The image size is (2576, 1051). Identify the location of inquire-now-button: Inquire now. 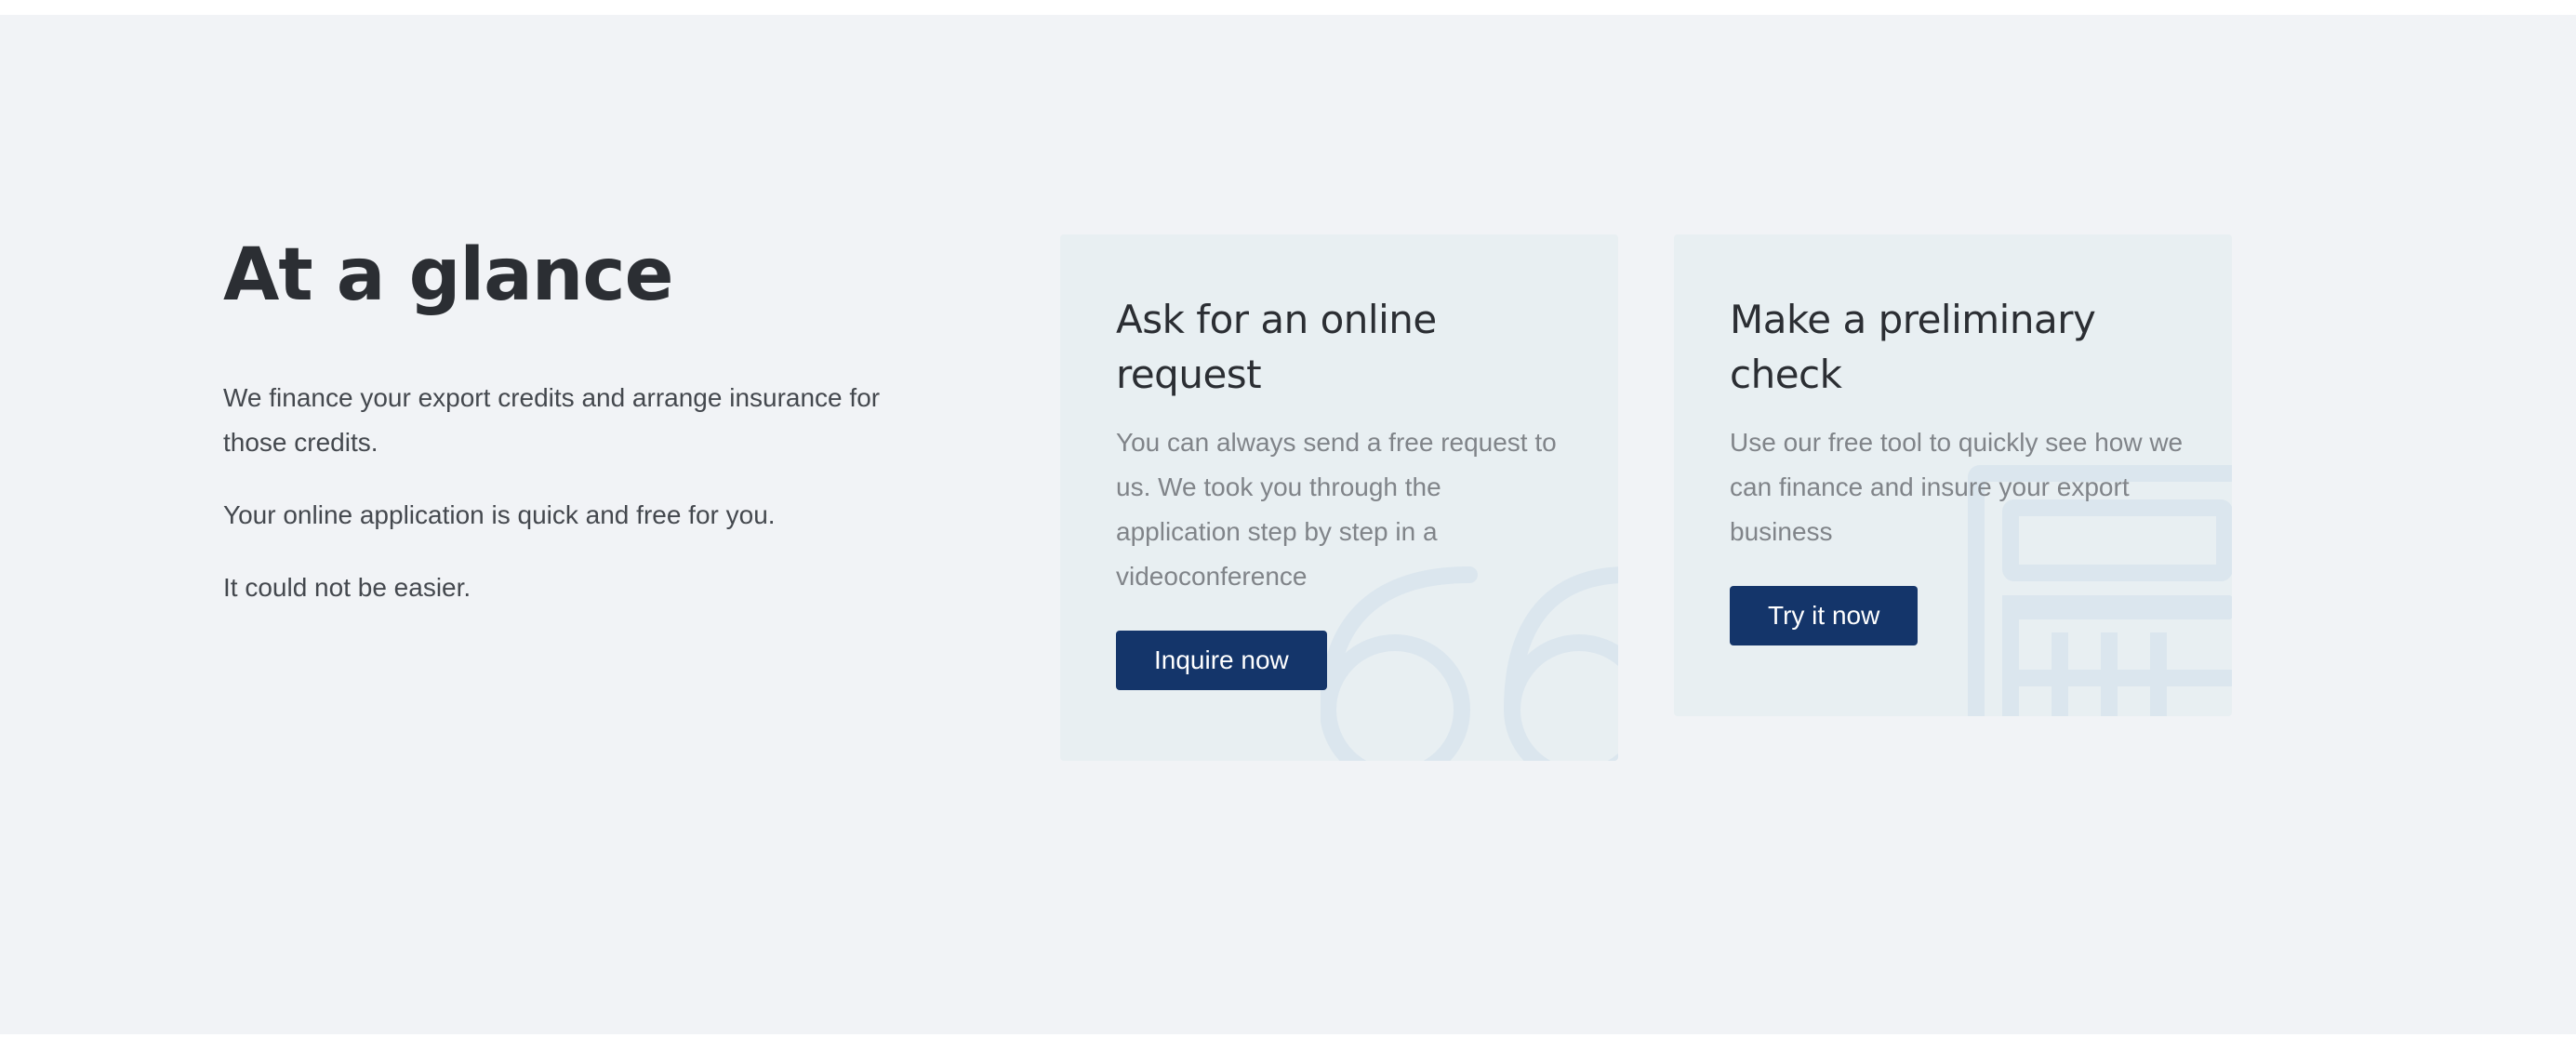
(1221, 660).